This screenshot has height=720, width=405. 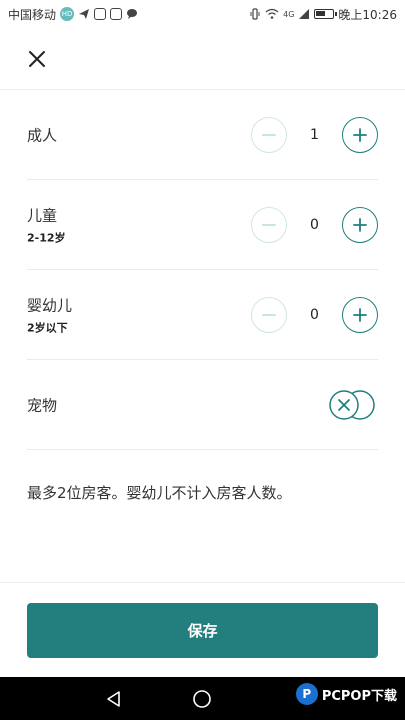 I want to click on row-label: 成人, so click(x=42, y=135).